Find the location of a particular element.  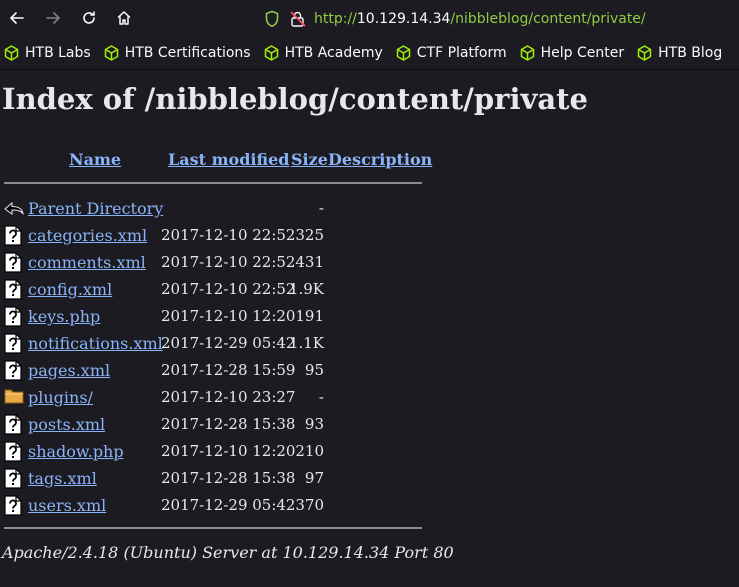

size-cell: 191 is located at coordinates (309, 316).